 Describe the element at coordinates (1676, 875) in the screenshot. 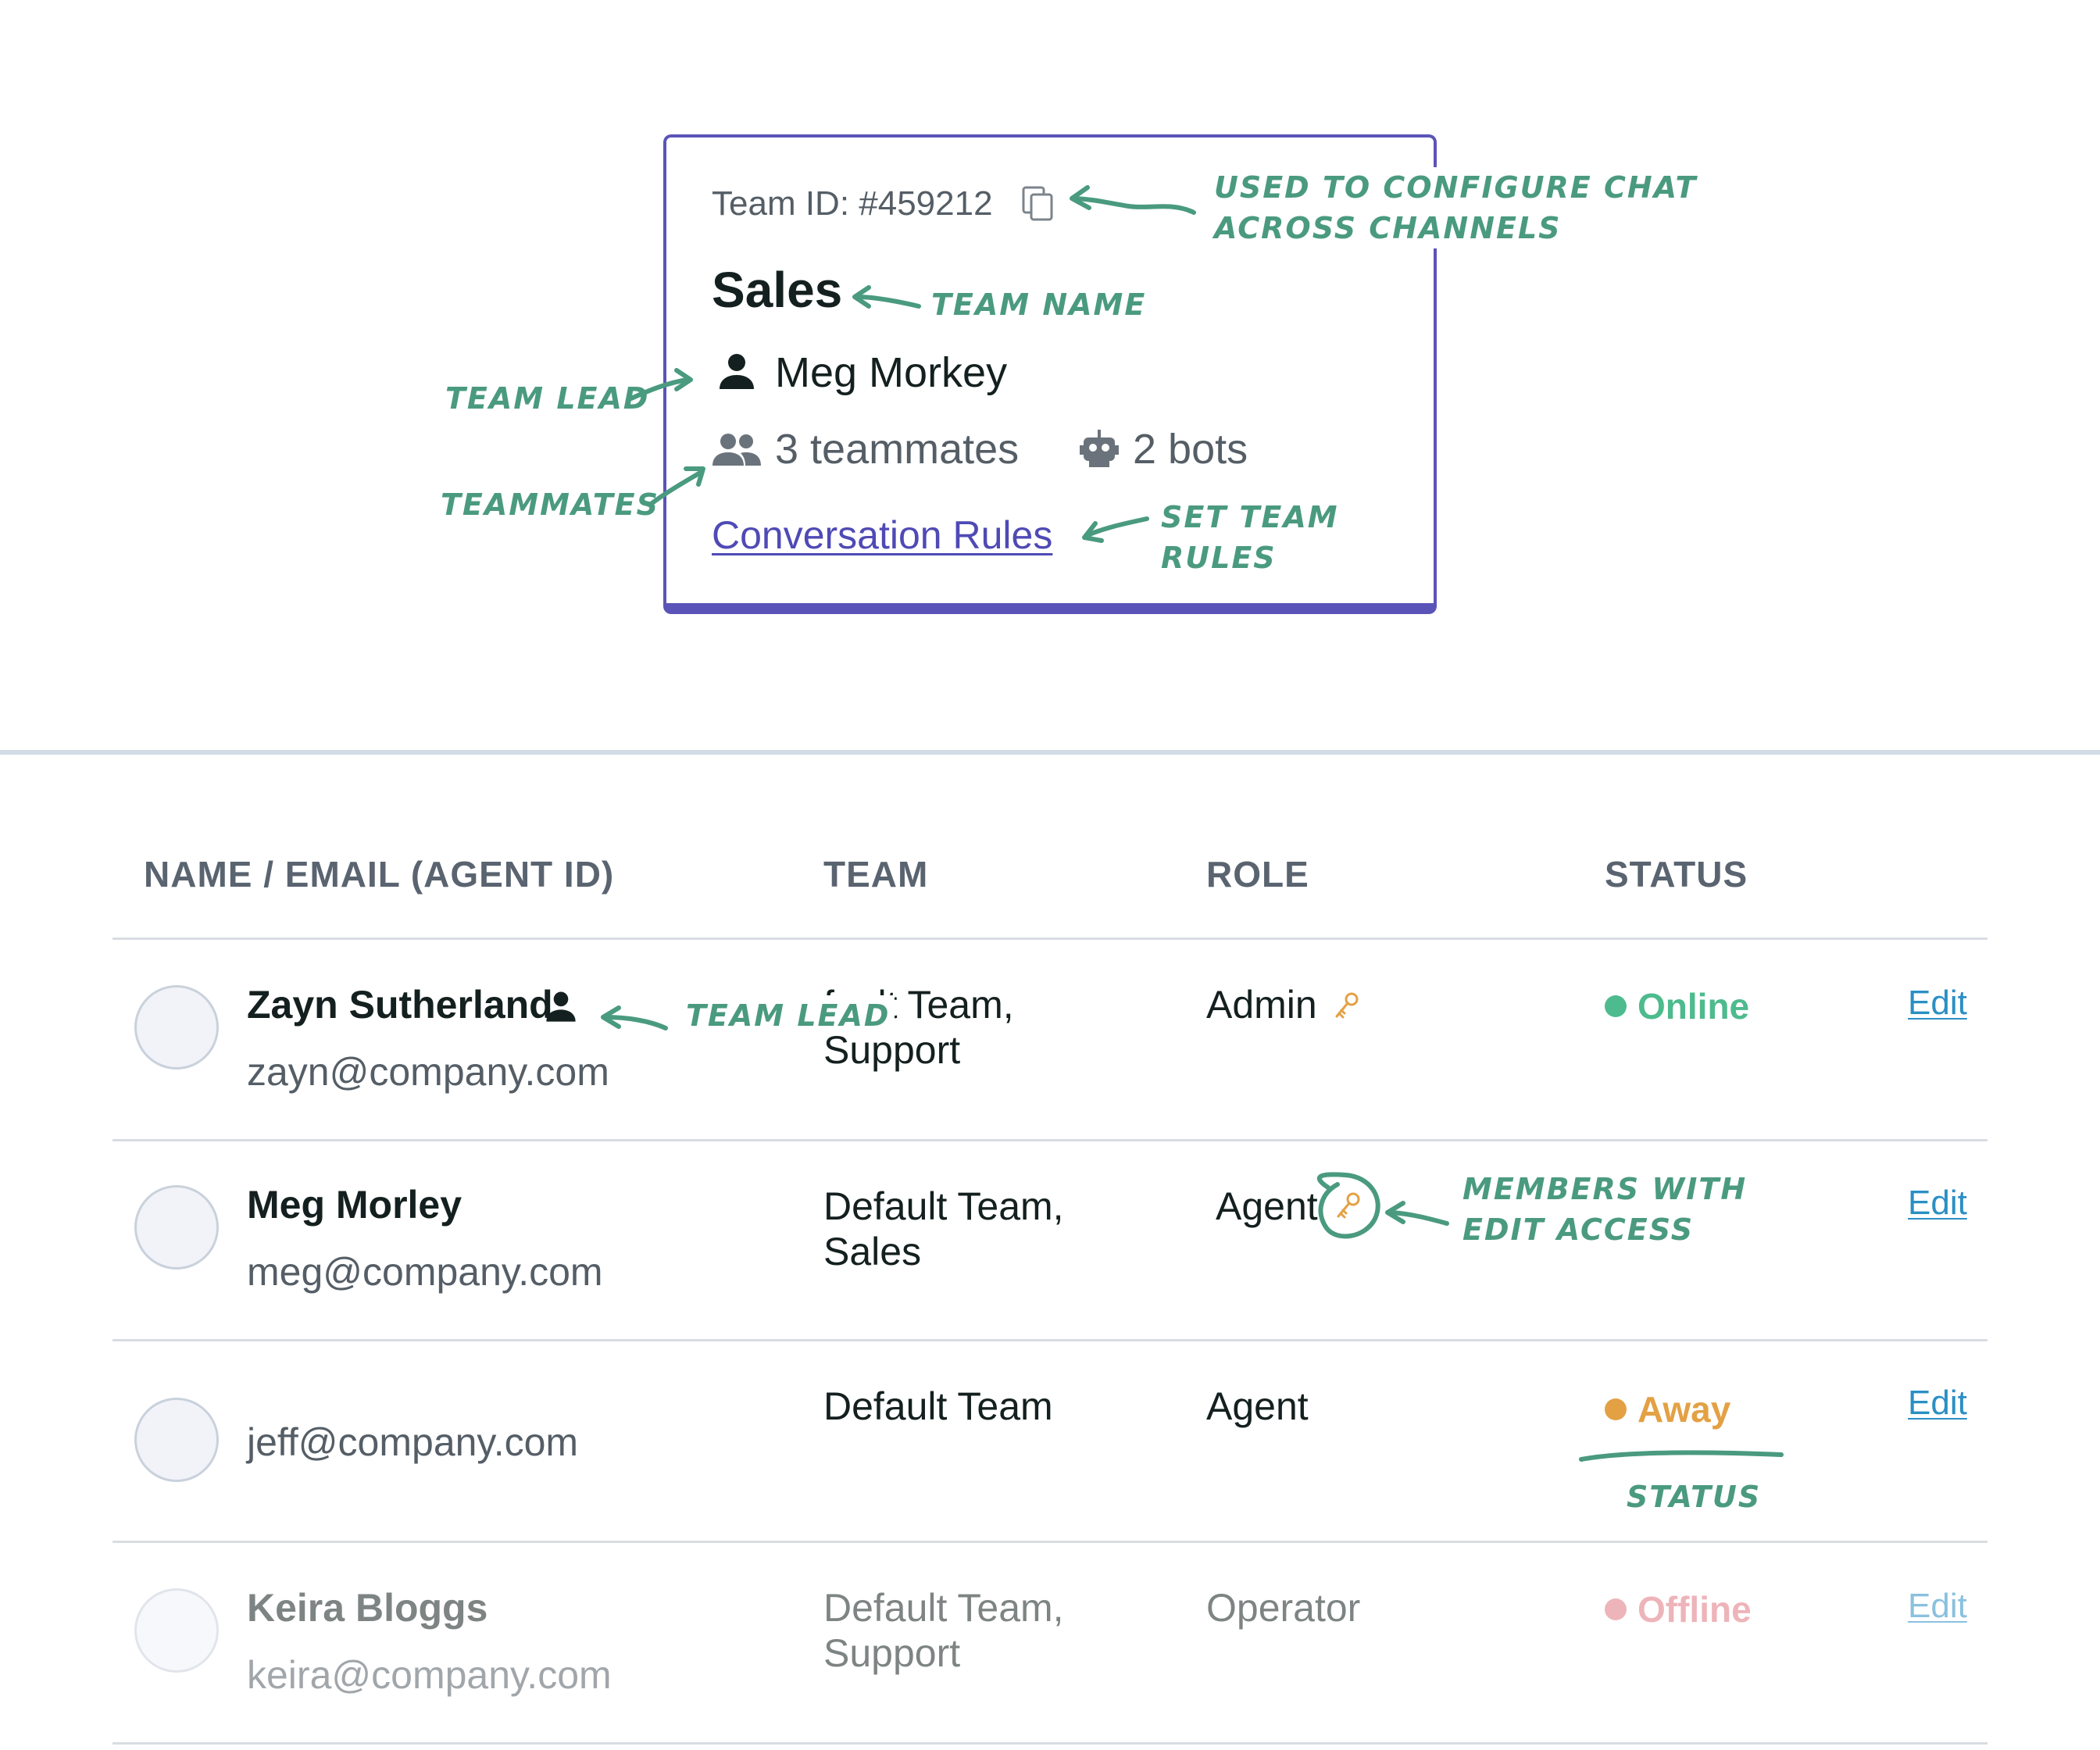

I see `header-status: STATUS` at that location.